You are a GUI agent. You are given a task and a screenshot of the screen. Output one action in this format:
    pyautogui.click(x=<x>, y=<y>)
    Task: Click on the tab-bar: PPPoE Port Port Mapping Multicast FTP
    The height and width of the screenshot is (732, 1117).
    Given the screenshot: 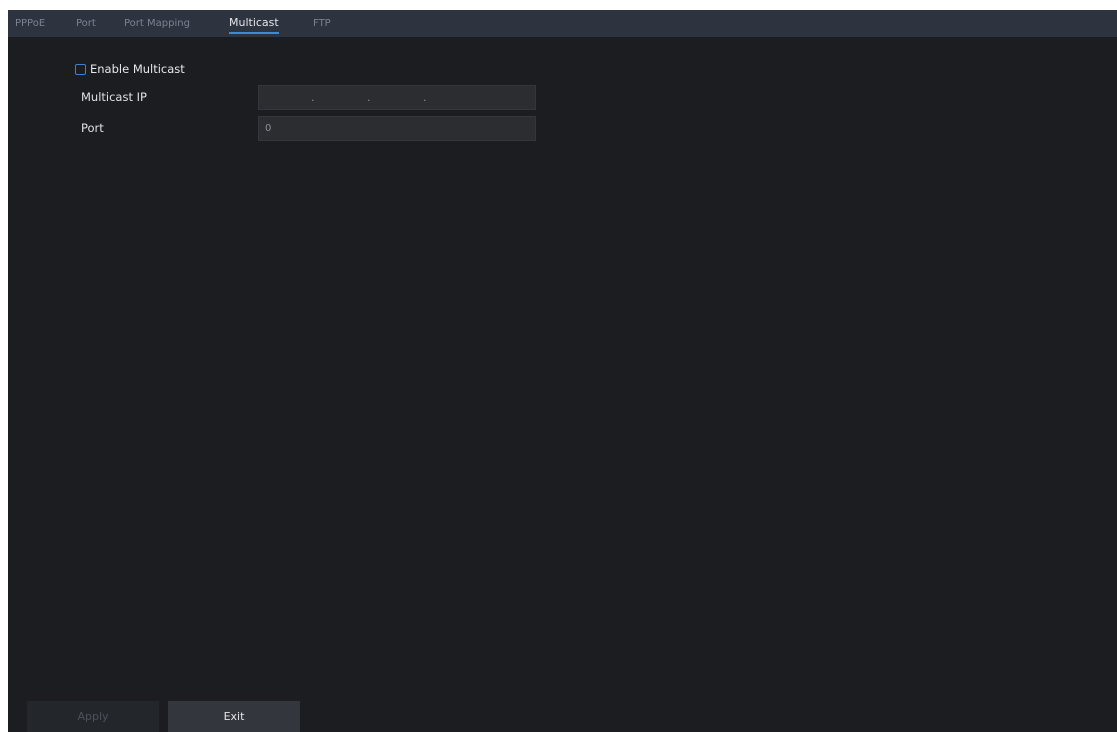 What is the action you would take?
    pyautogui.click(x=562, y=23)
    